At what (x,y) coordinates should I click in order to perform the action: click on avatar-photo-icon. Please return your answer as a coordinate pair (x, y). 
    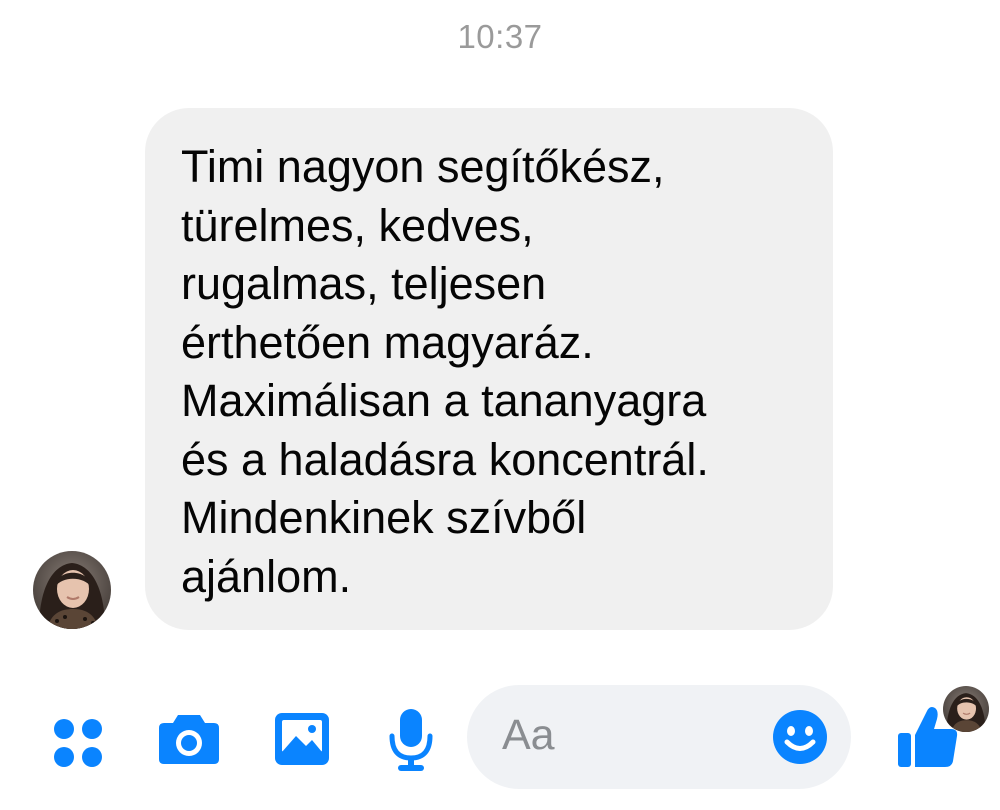
    Looking at the image, I should click on (72, 590).